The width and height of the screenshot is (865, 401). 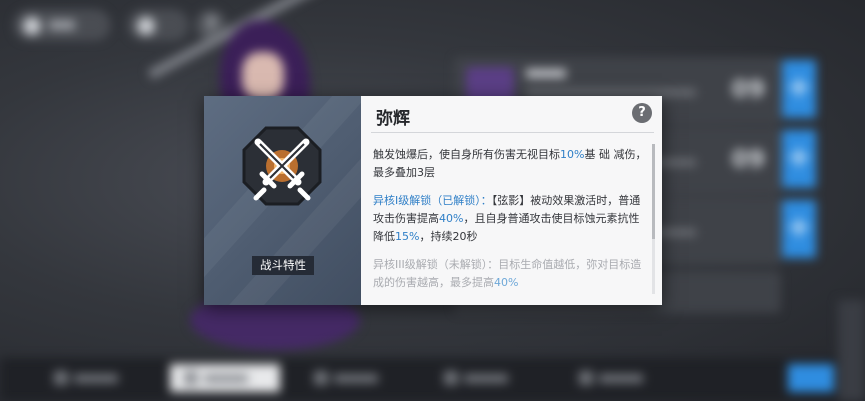 I want to click on side-strip, so click(x=851, y=350).